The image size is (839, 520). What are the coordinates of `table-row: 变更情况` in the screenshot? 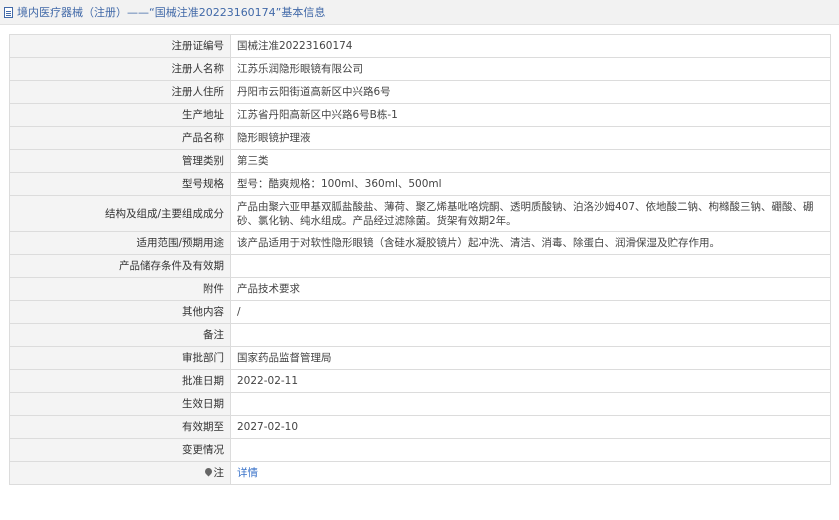 It's located at (420, 450).